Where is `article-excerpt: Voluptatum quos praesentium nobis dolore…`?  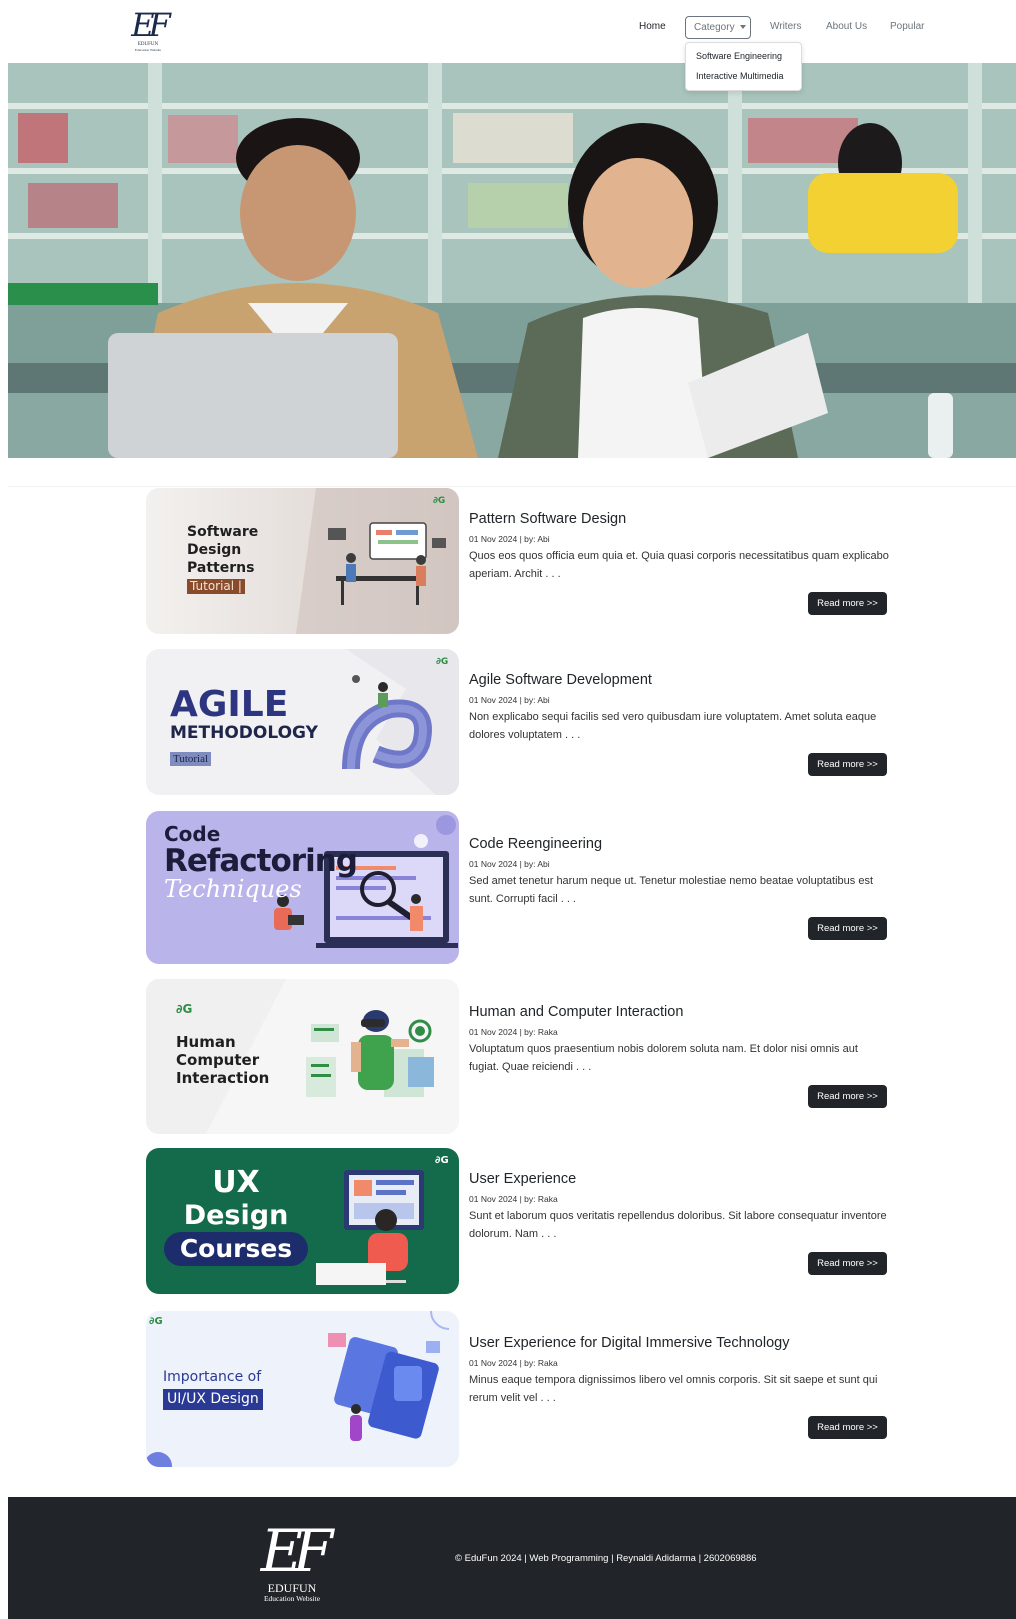 article-excerpt: Voluptatum quos praesentium nobis dolore… is located at coordinates (663, 1058).